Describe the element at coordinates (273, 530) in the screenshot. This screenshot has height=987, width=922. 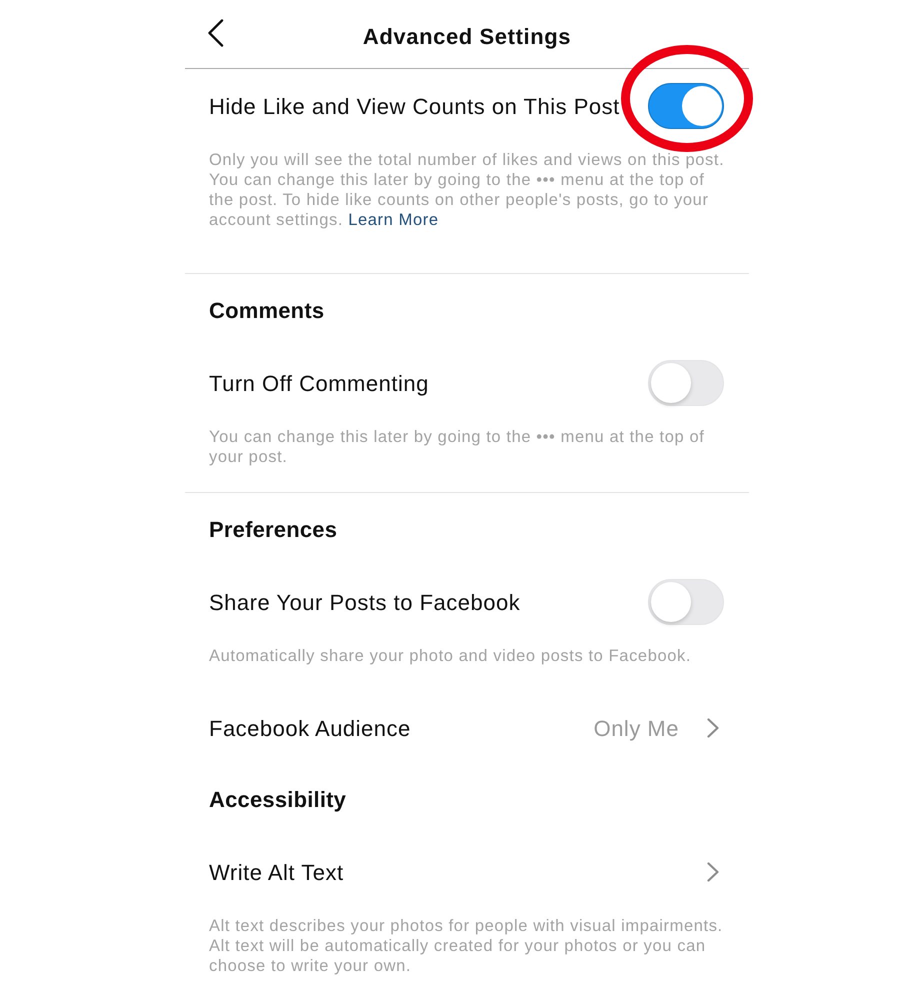
I see `section-heading: Preferences` at that location.